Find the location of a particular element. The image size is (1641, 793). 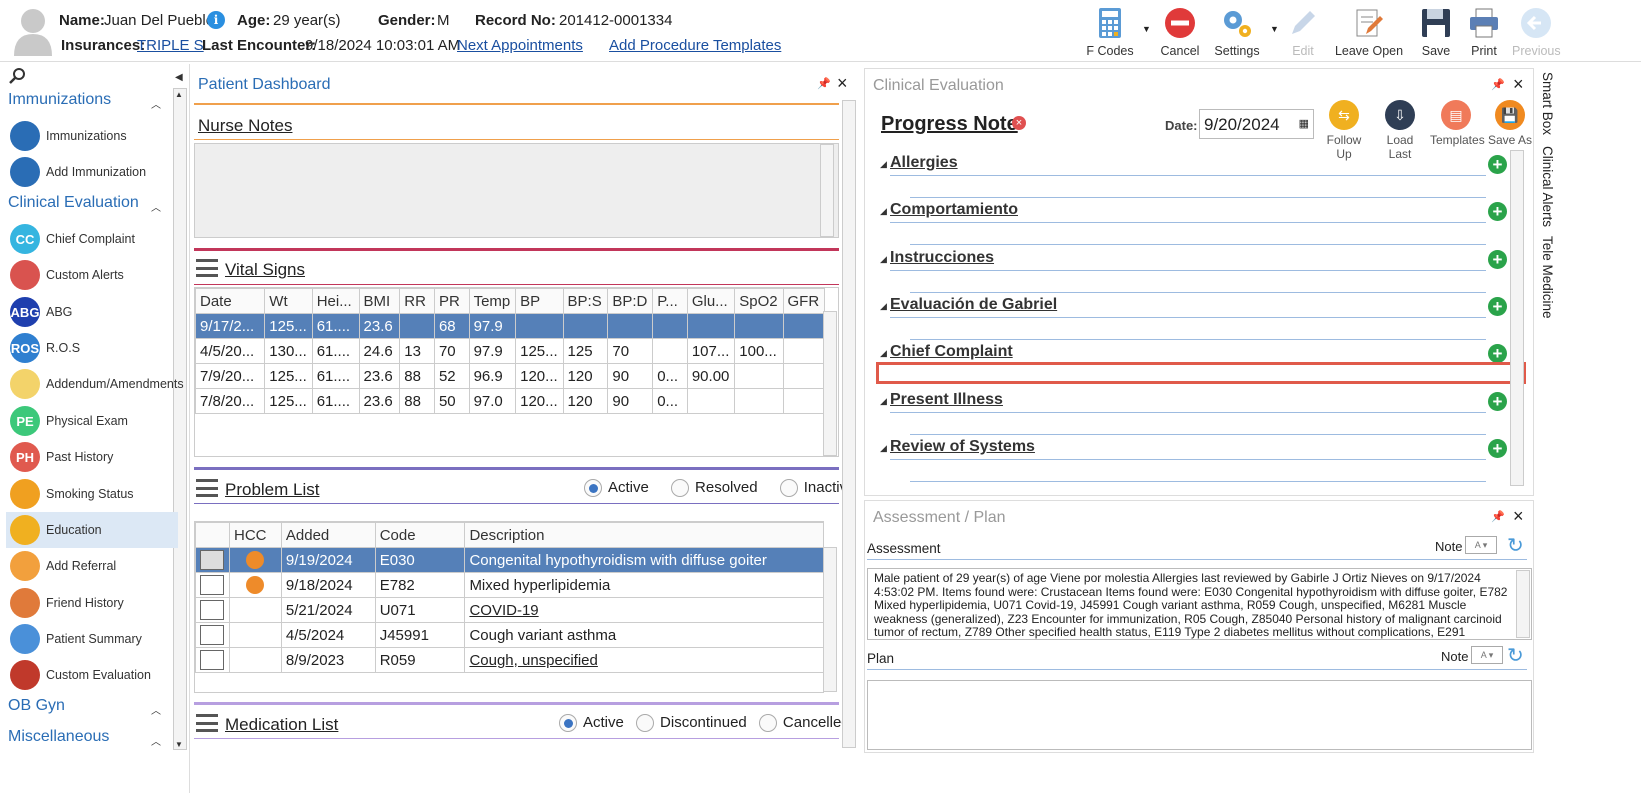

sidebar-item-friend-history: Friend History is located at coordinates (92, 603).